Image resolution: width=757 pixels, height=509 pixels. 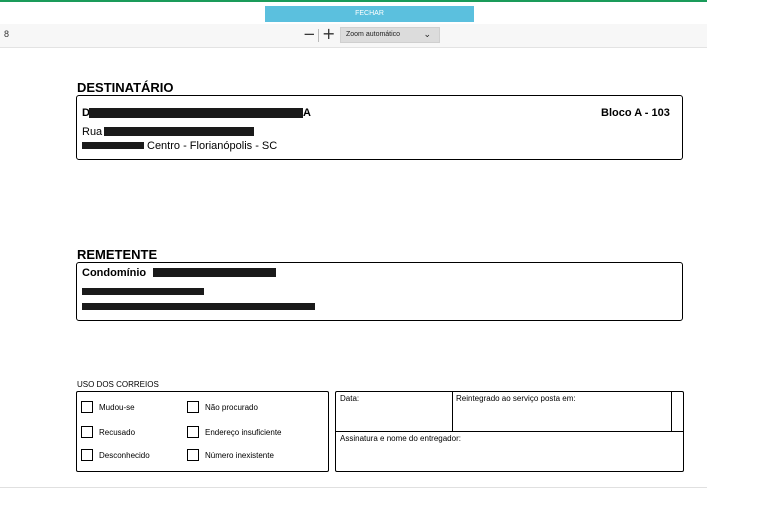 I want to click on remetente-heading: REMETENTE, so click(x=117, y=254).